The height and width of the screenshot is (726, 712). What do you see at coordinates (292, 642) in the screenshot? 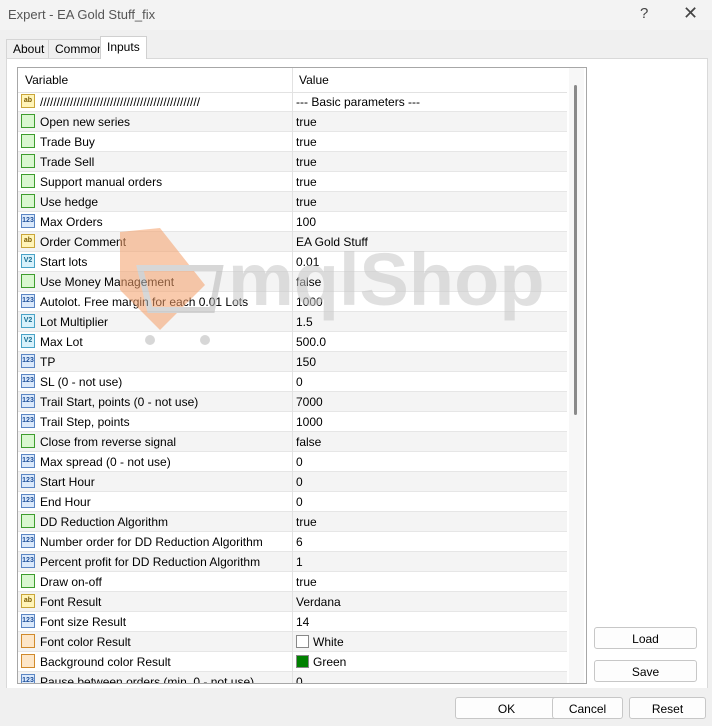
I see `param-row: Font color Result White` at bounding box center [292, 642].